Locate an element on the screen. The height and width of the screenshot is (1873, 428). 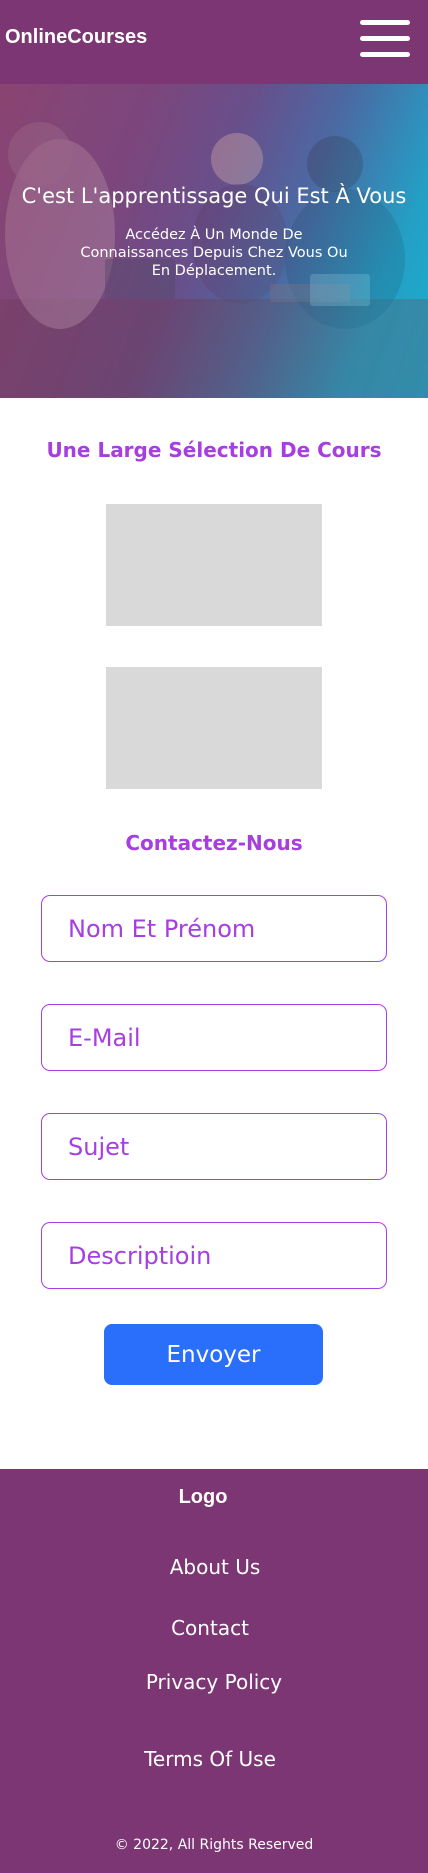
description-input is located at coordinates (214, 1255).